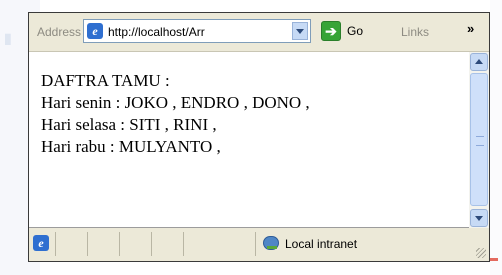  I want to click on address-label: Address, so click(59, 32).